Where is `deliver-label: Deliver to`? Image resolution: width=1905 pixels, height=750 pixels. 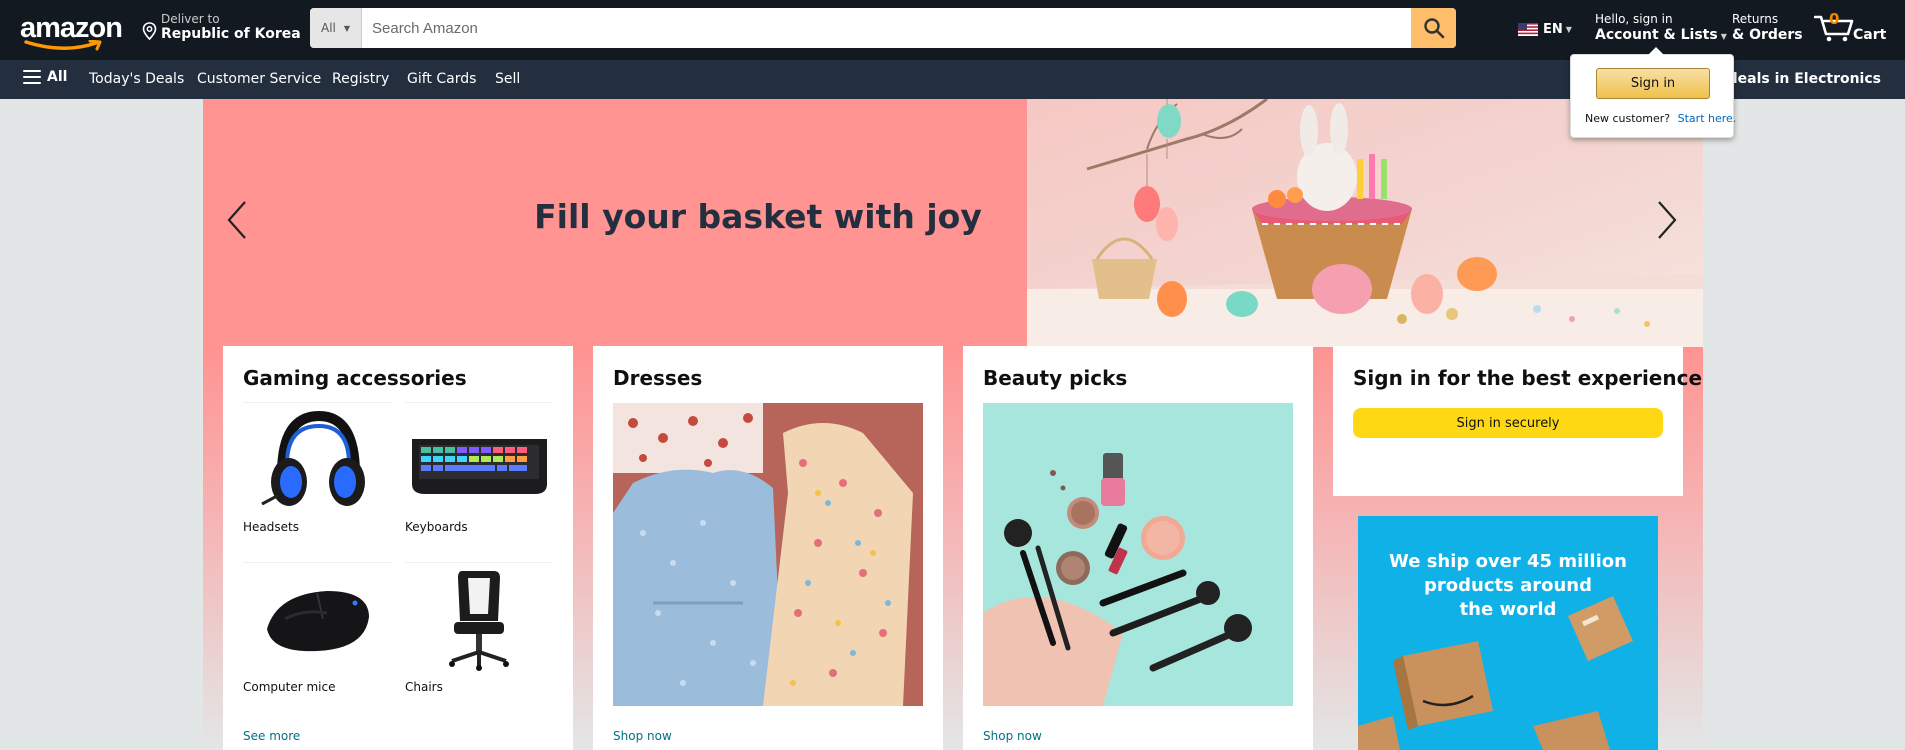 deliver-label: Deliver to is located at coordinates (190, 19).